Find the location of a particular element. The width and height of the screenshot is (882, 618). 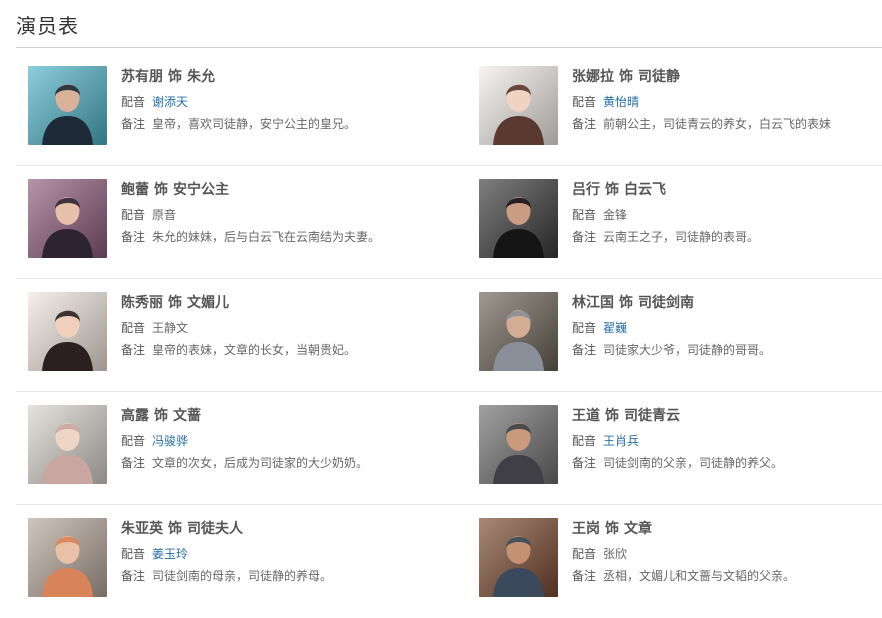

note-line: 备注 文章的次女，后成为司徒家的大少奶奶。 is located at coordinates (271, 463).